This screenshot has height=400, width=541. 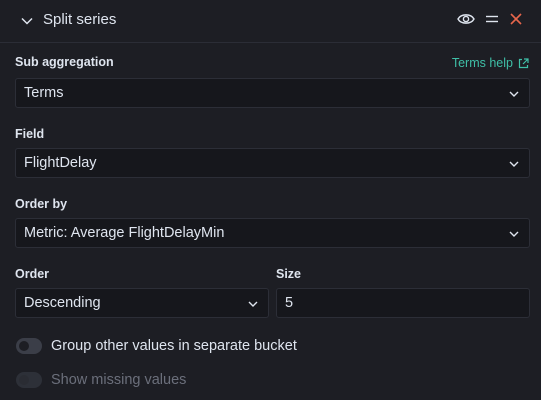 I want to click on collapse-chevron-icon, so click(x=27, y=21).